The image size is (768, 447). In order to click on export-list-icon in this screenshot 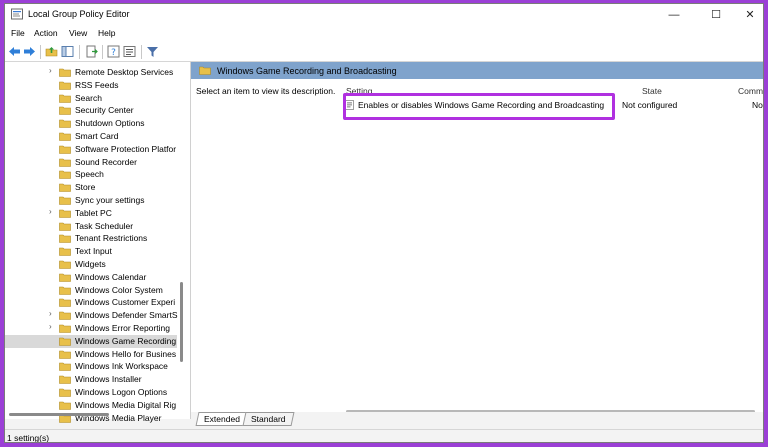, I will do `click(91, 51)`.